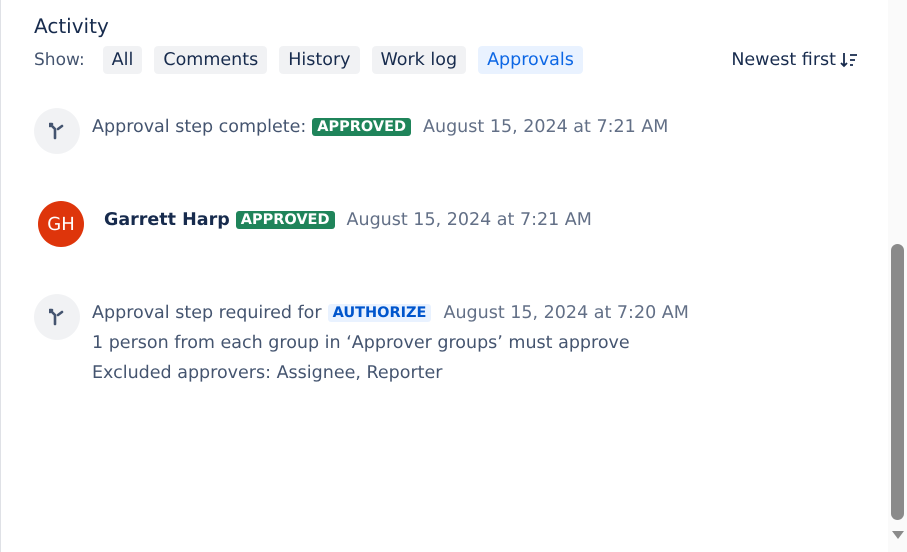 The image size is (907, 552). I want to click on filter-tab: Comments, so click(211, 60).